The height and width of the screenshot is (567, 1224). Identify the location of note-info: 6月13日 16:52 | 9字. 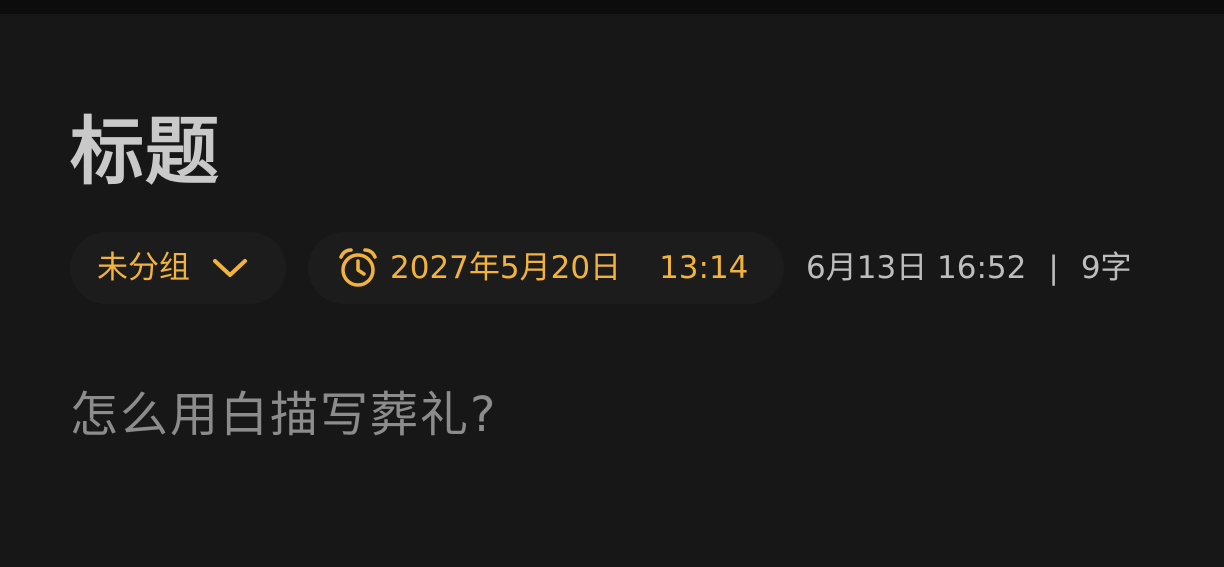
(969, 268).